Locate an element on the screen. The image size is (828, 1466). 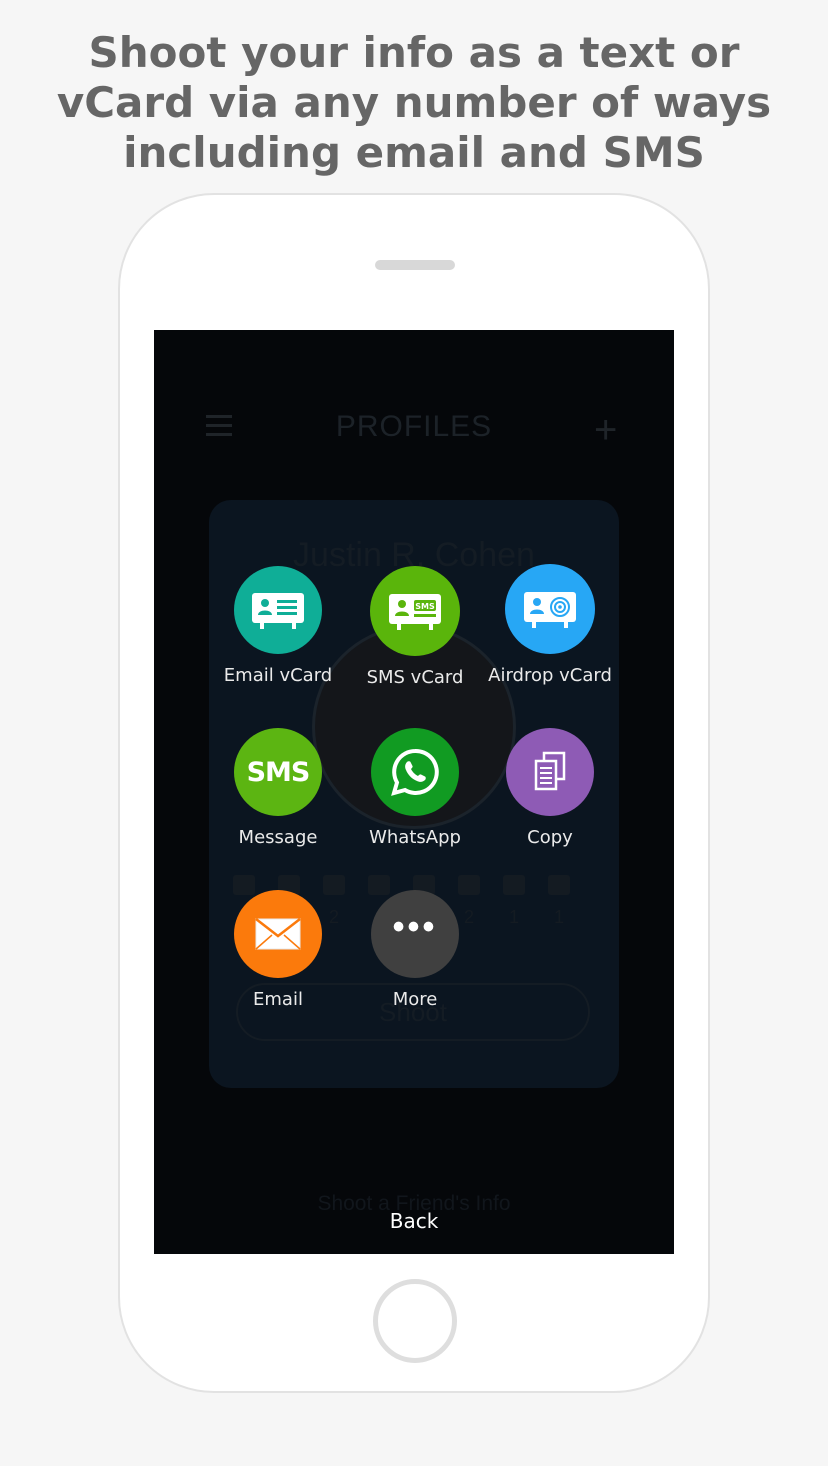
whatsapp-icon is located at coordinates (415, 772).